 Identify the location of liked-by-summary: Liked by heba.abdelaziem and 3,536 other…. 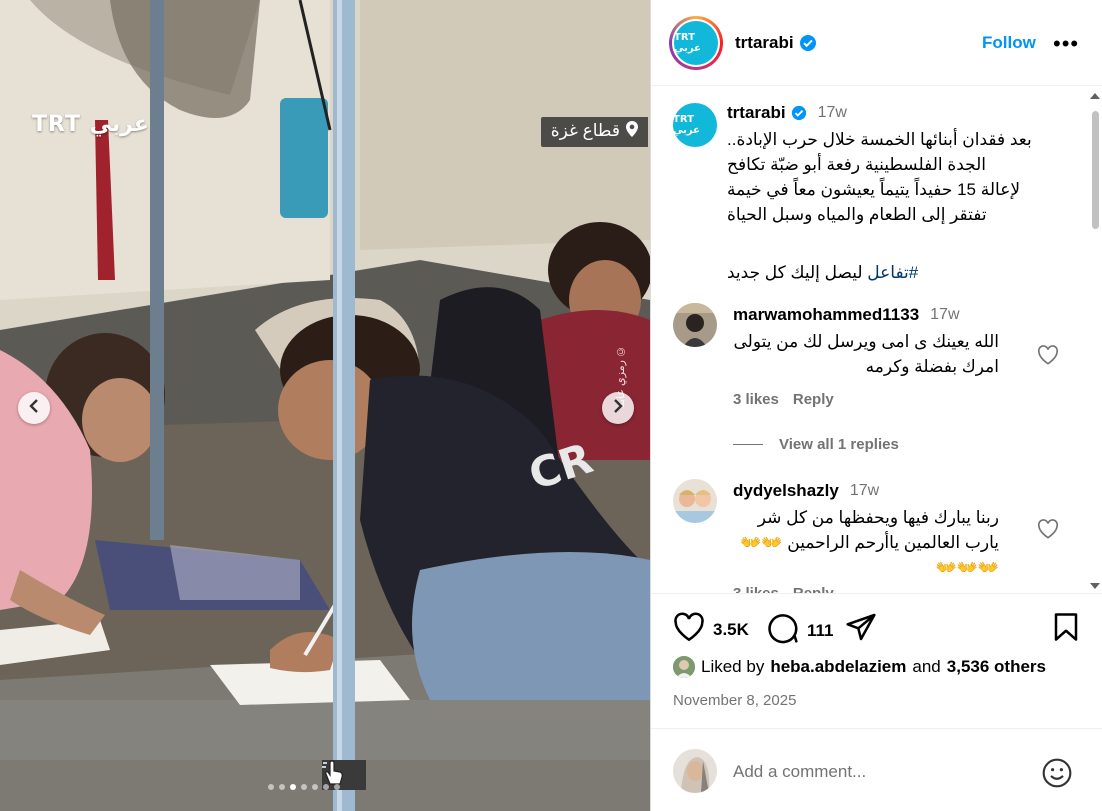
(859, 667).